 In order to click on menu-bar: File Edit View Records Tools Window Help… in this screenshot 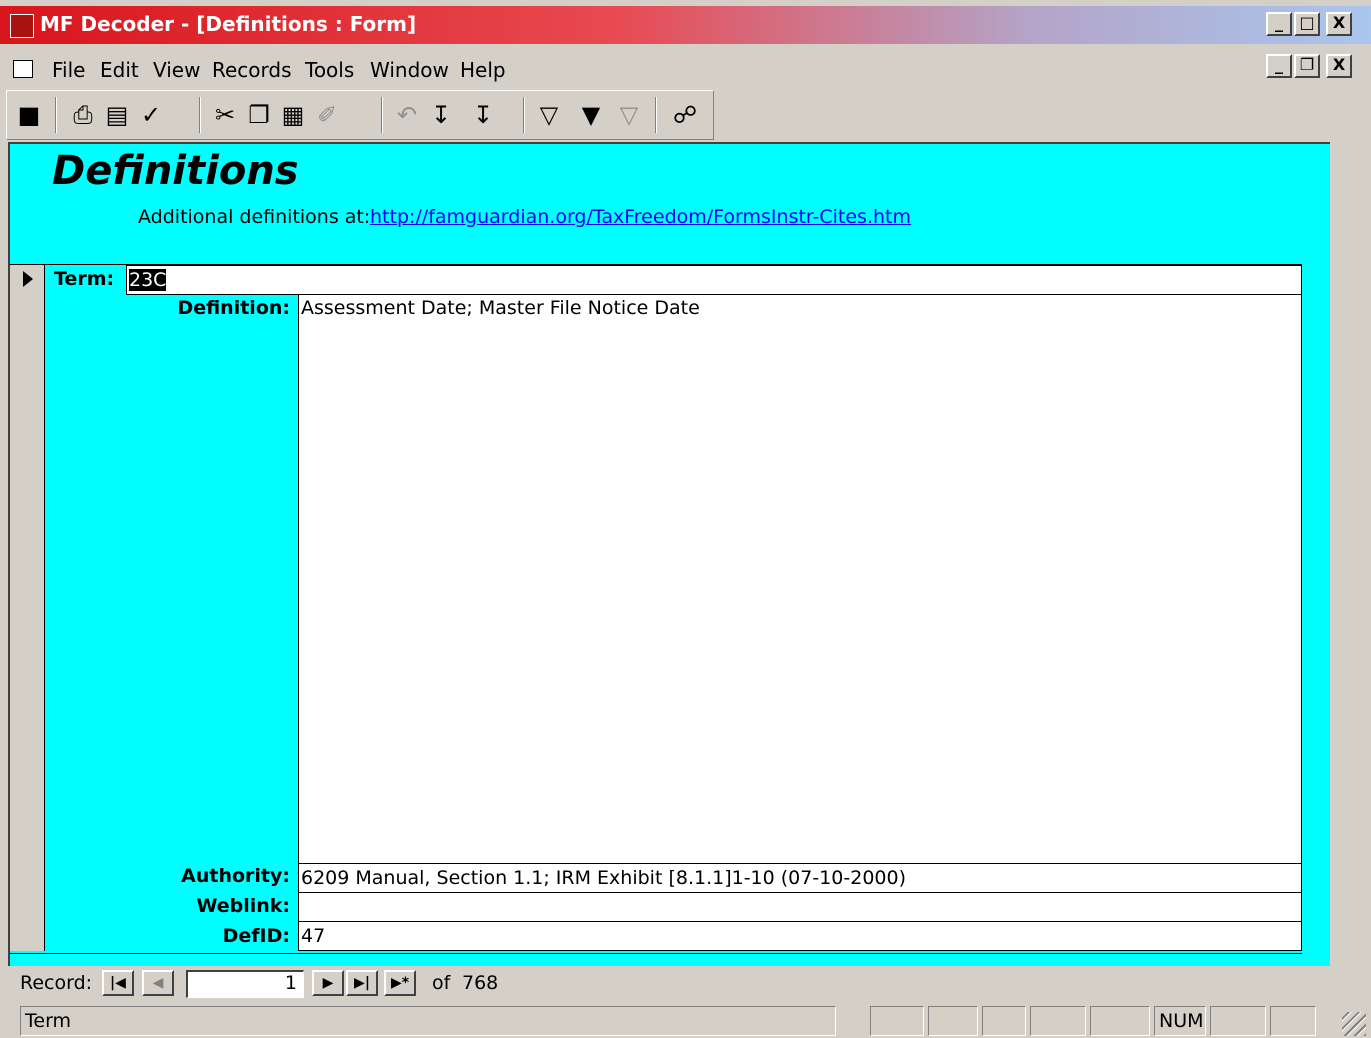, I will do `click(685, 69)`.